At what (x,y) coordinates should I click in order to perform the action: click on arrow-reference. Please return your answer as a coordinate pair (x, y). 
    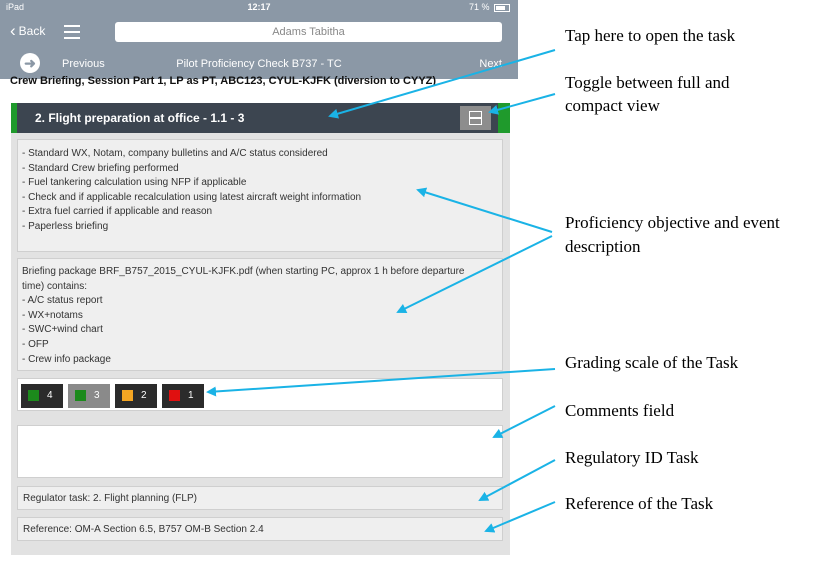
    Looking at the image, I should click on (520, 517).